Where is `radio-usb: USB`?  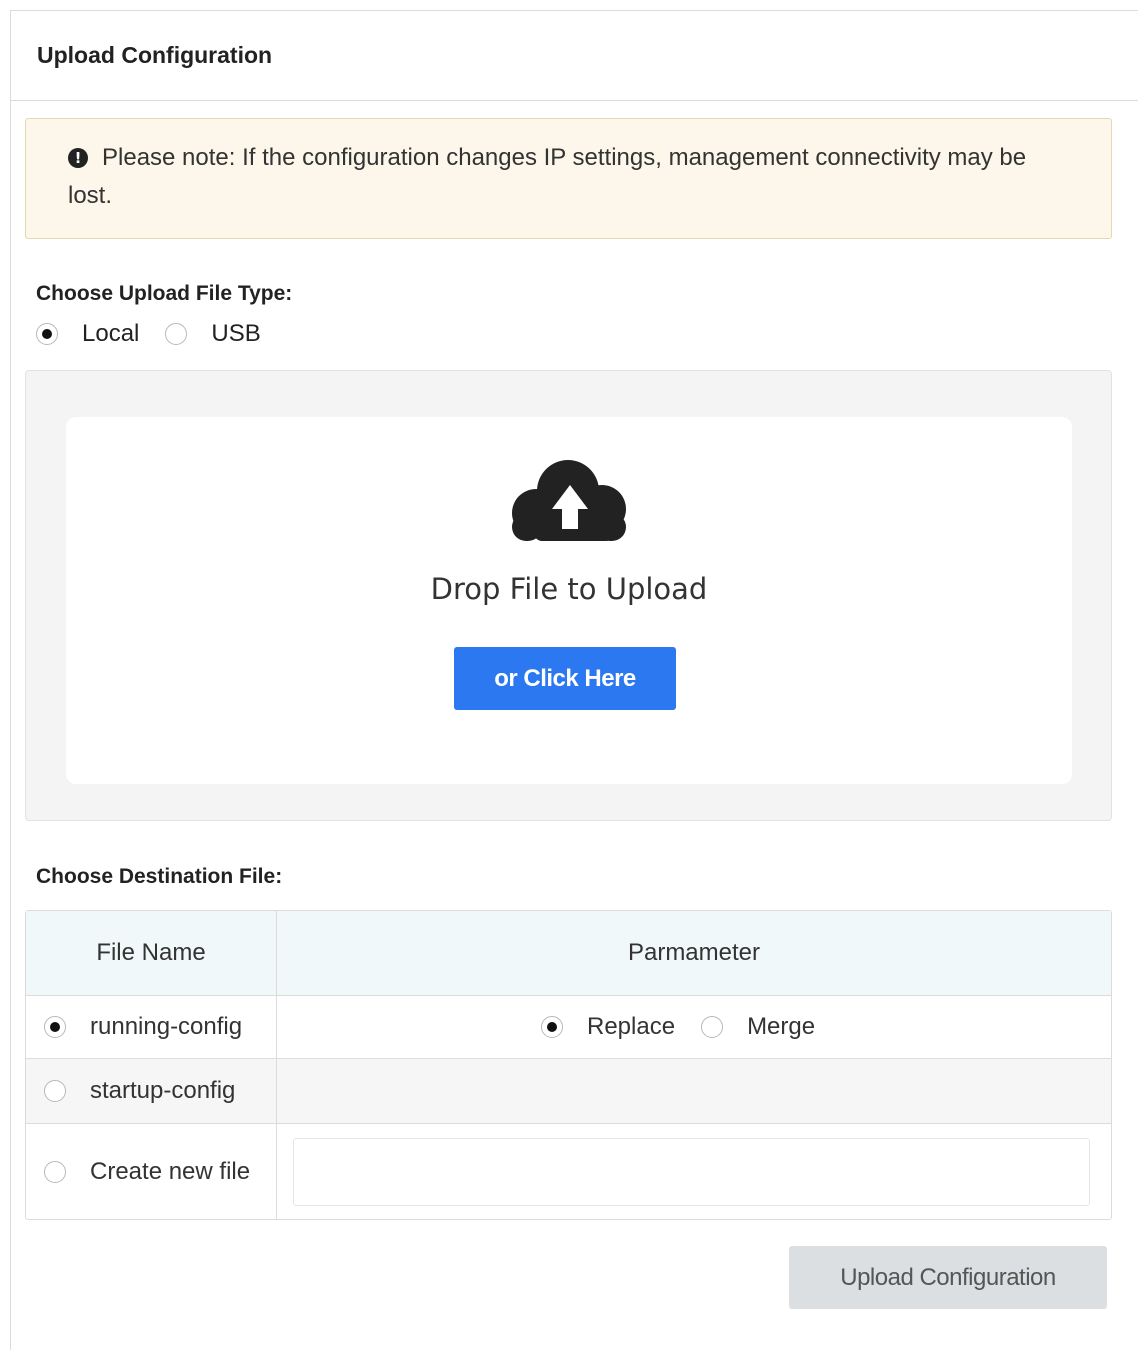
radio-usb: USB is located at coordinates (213, 334).